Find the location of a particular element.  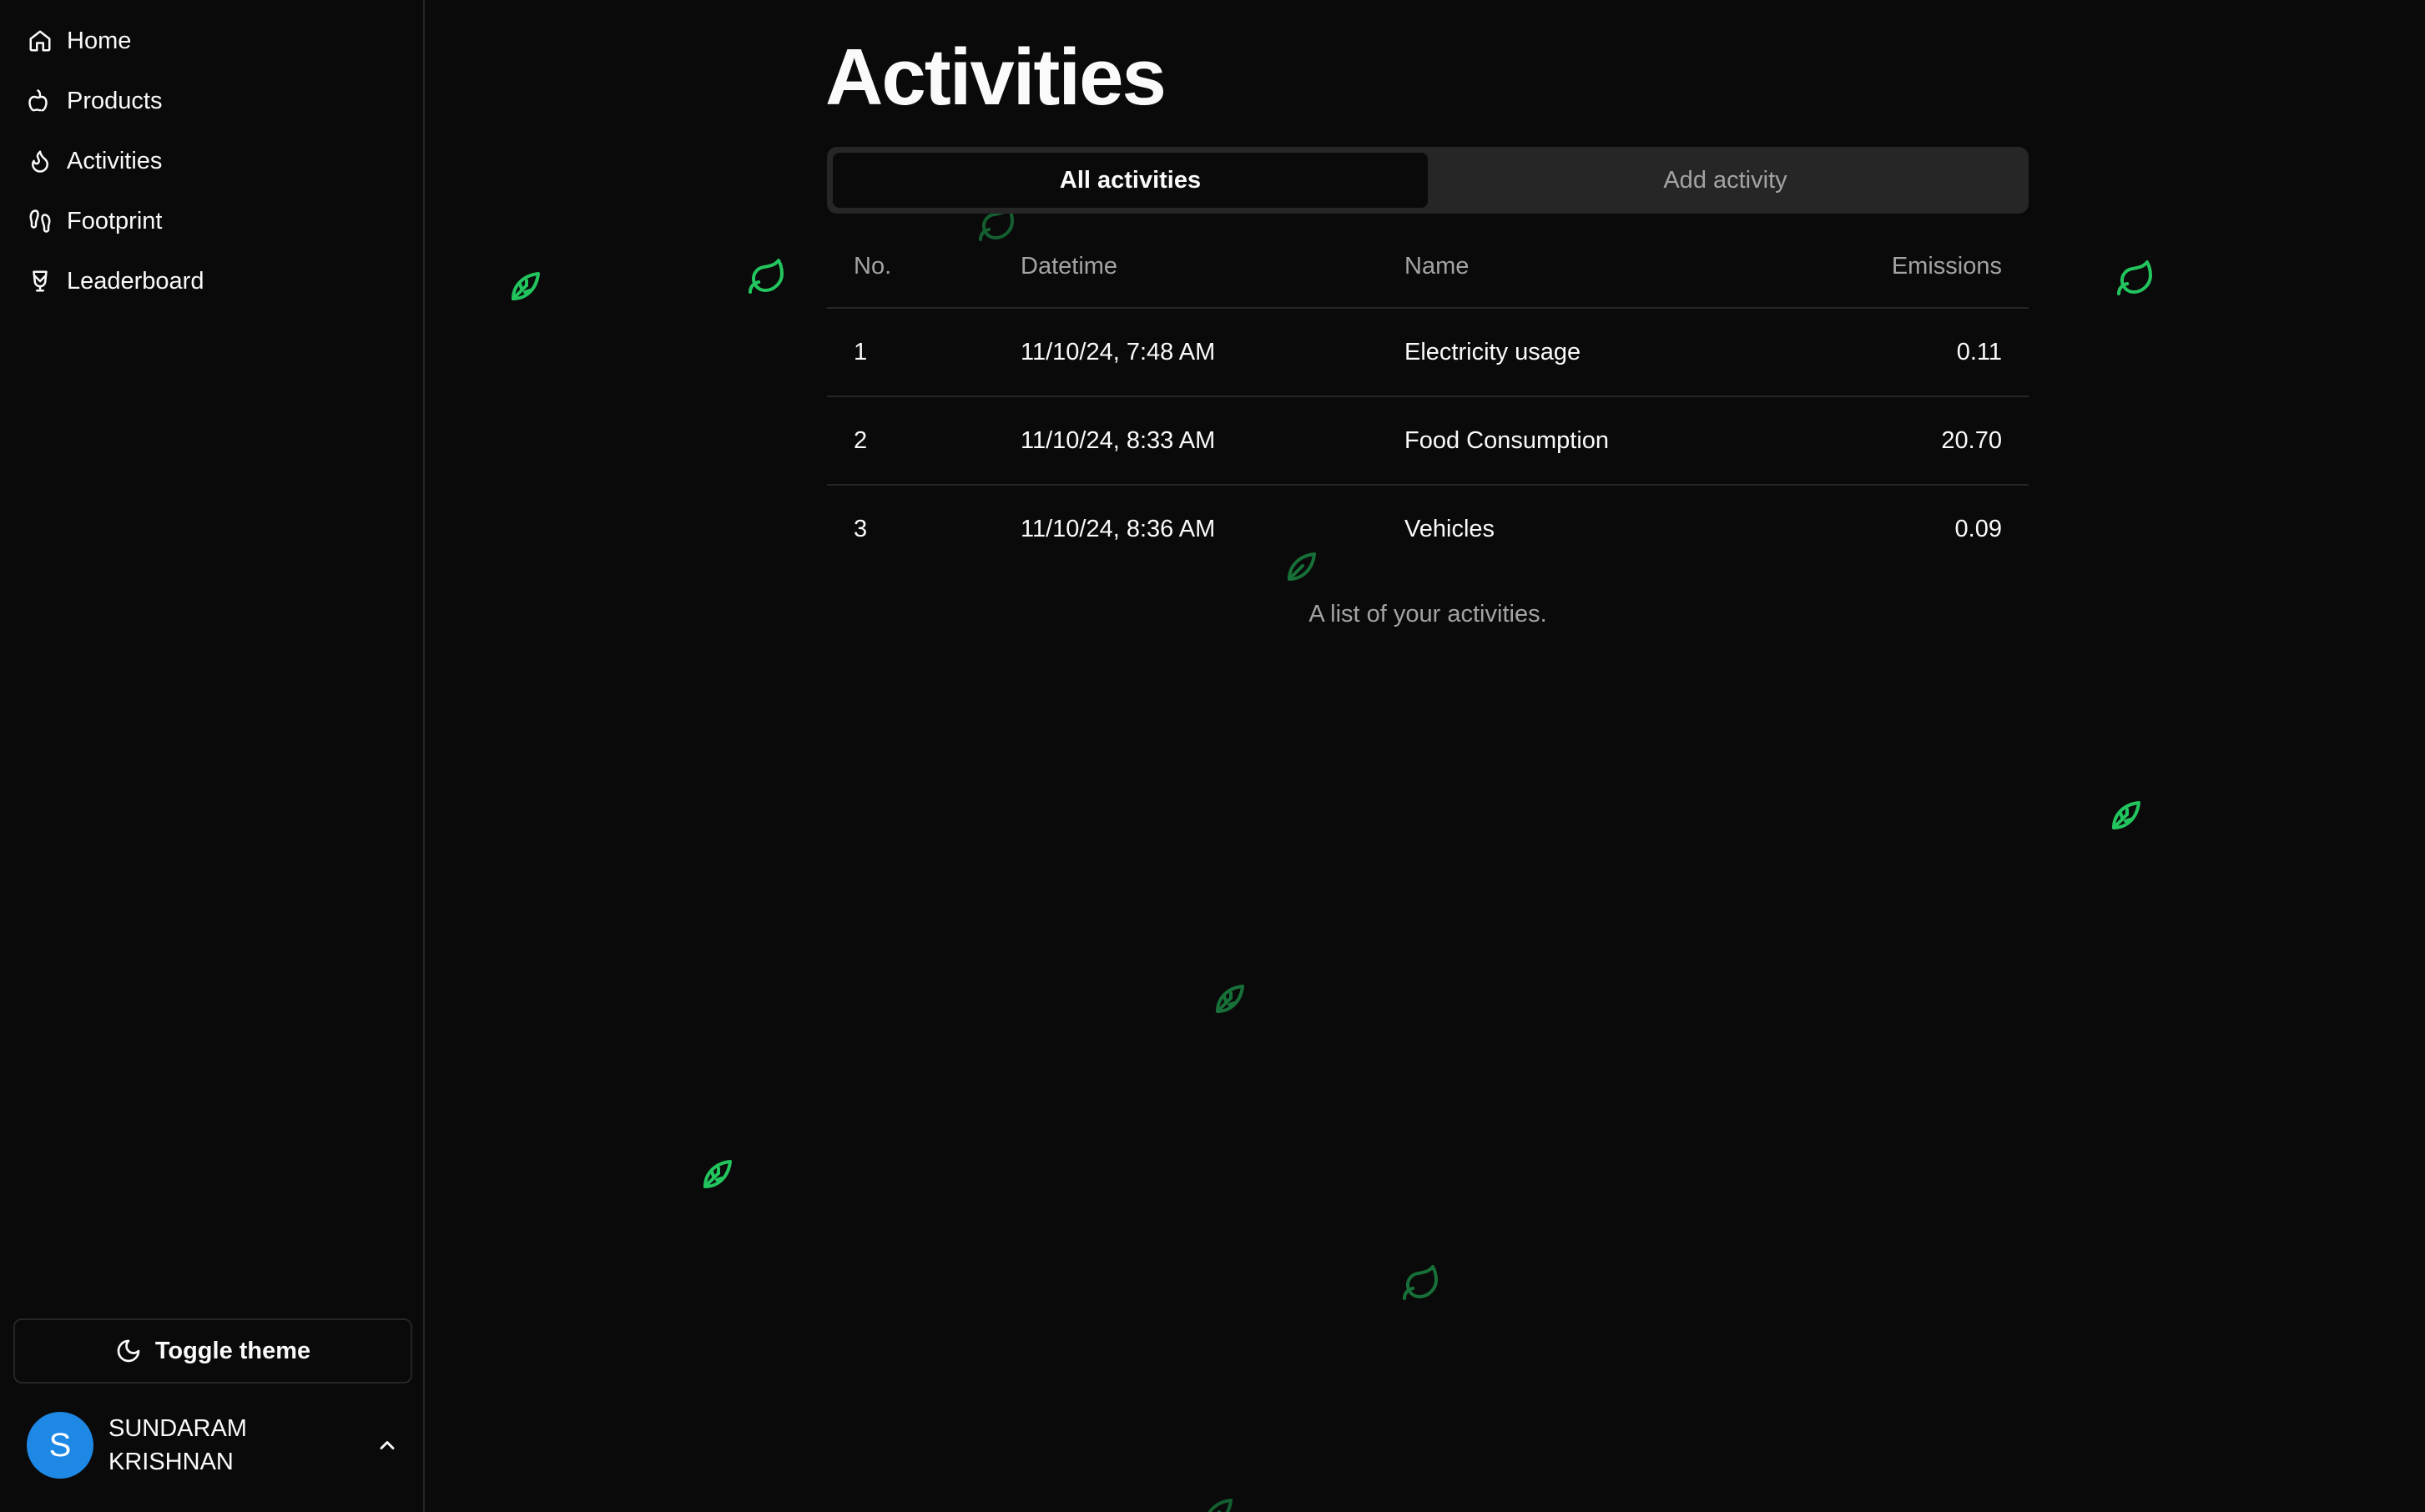

user-menu: S SUNDARAM KRISHNAN is located at coordinates (212, 1445).